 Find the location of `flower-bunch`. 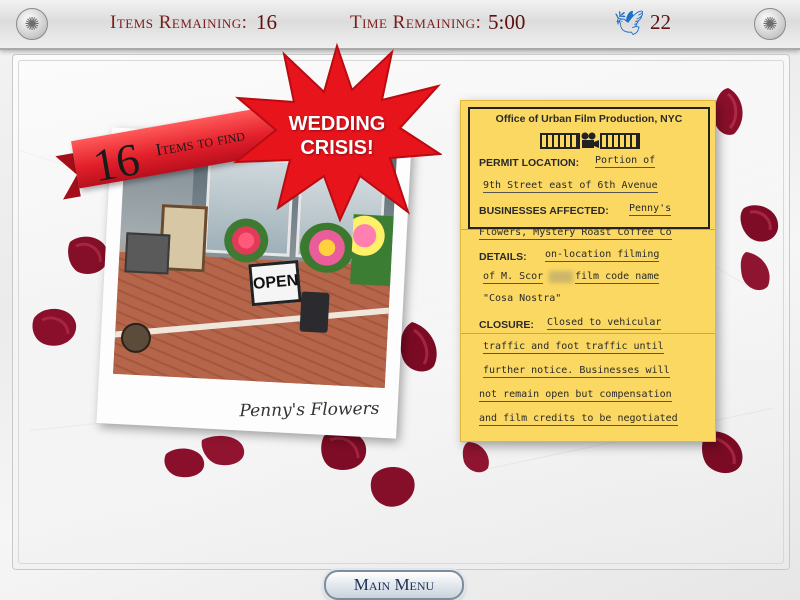

flower-bunch is located at coordinates (372, 250).